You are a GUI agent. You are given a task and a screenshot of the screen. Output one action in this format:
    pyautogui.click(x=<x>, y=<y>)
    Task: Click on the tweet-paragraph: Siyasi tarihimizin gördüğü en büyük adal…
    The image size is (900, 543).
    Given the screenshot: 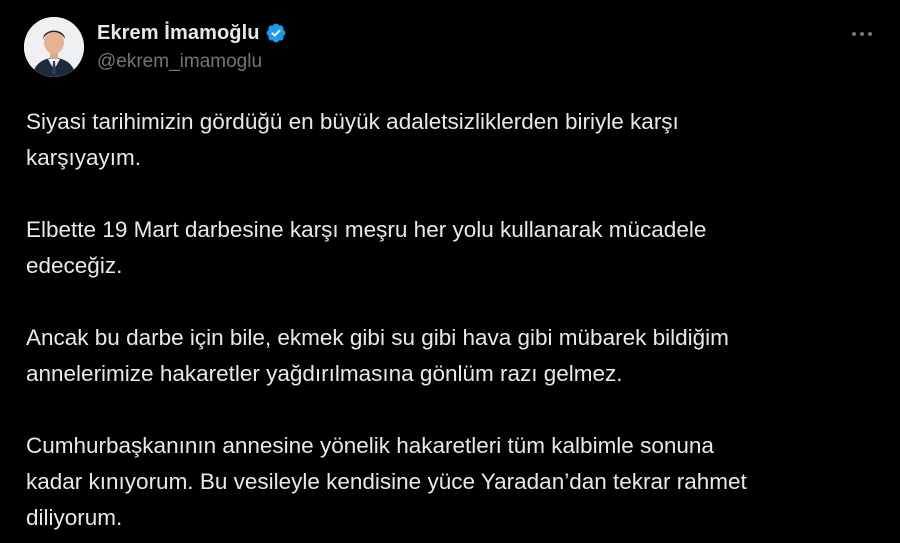 What is the action you would take?
    pyautogui.click(x=352, y=139)
    